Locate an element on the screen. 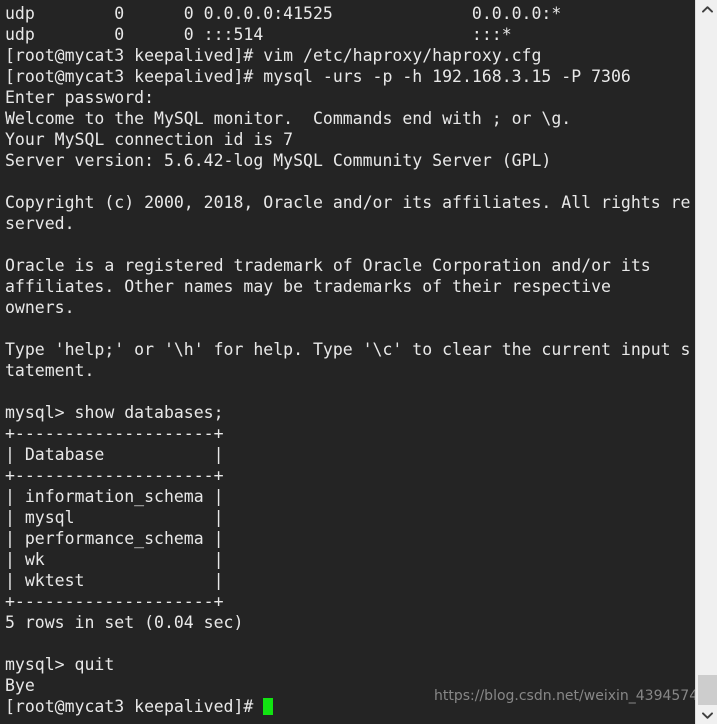  terminal-line: | performance_schema | is located at coordinates (114, 538).